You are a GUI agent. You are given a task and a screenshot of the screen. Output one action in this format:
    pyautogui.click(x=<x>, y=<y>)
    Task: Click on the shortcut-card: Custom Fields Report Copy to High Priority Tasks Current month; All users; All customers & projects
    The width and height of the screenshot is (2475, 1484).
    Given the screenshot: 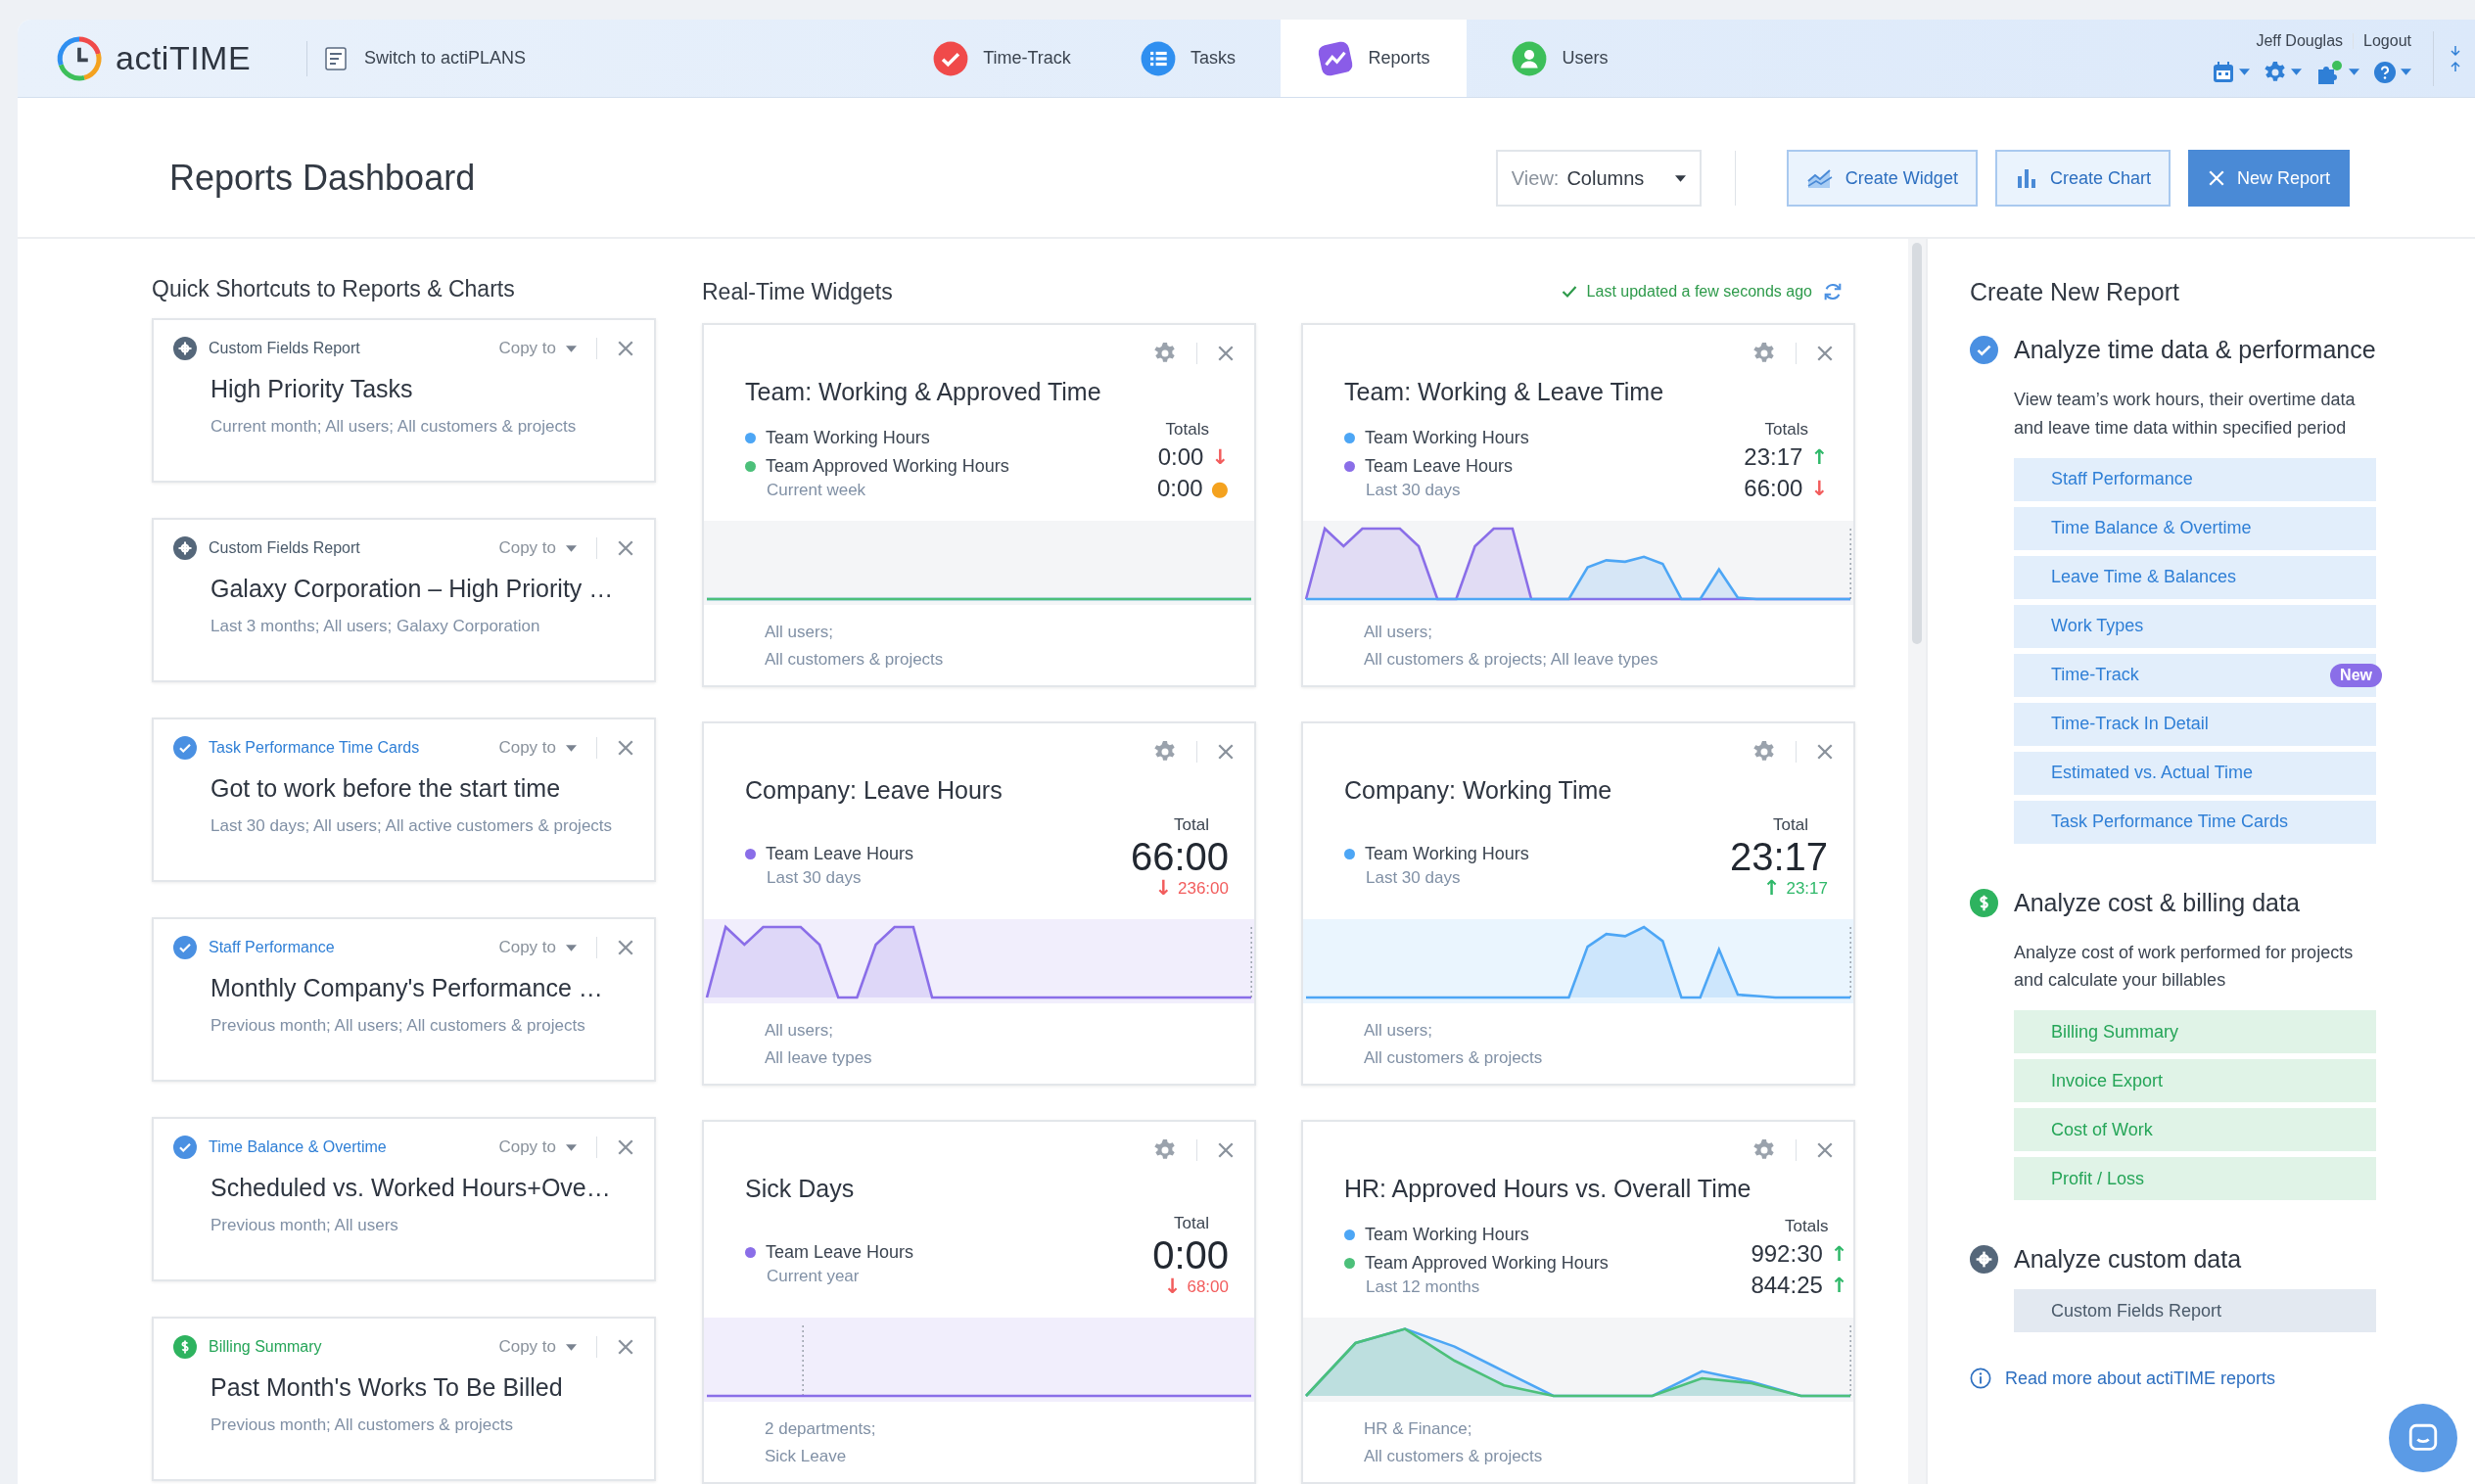 What is the action you would take?
    pyautogui.click(x=404, y=400)
    